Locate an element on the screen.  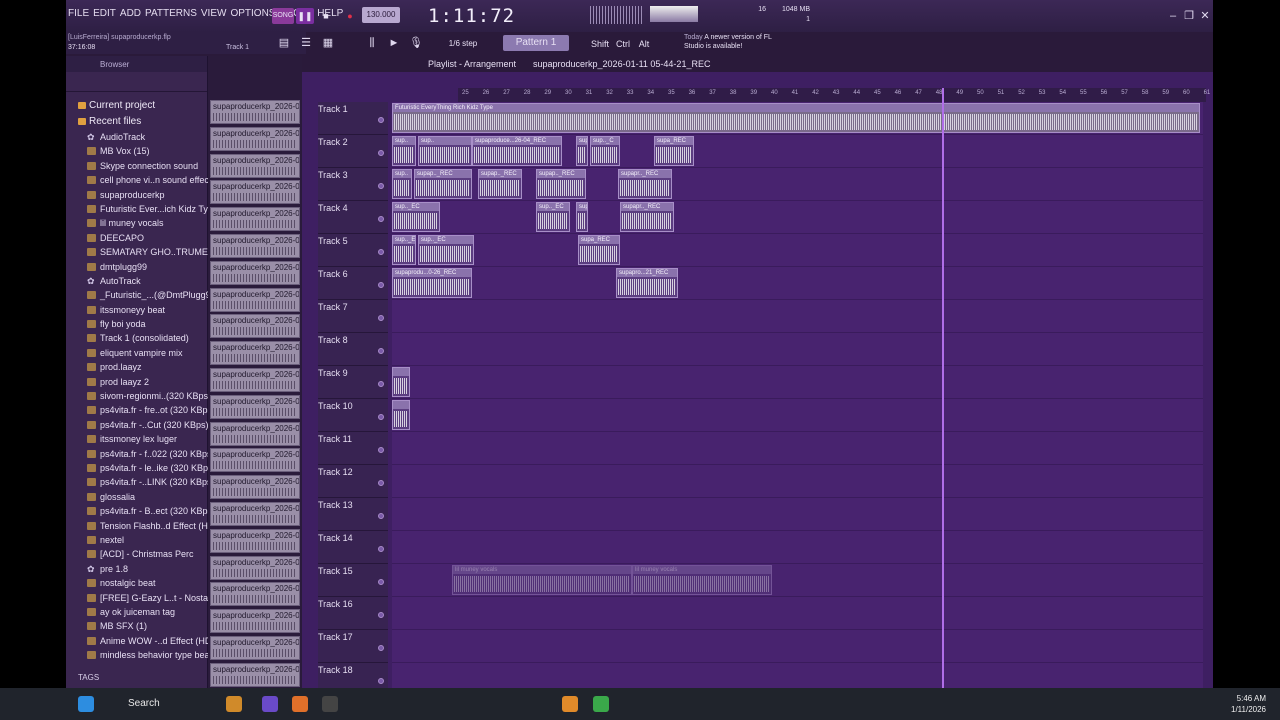
browser-item: [FREE] G-Eazy L..t - Nostalgic is located at coordinates (137, 598).